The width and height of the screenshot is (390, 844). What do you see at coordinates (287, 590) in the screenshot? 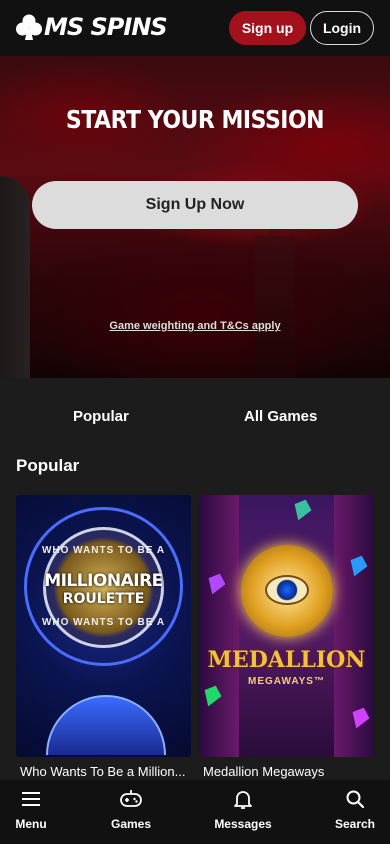
I see `eye-art` at bounding box center [287, 590].